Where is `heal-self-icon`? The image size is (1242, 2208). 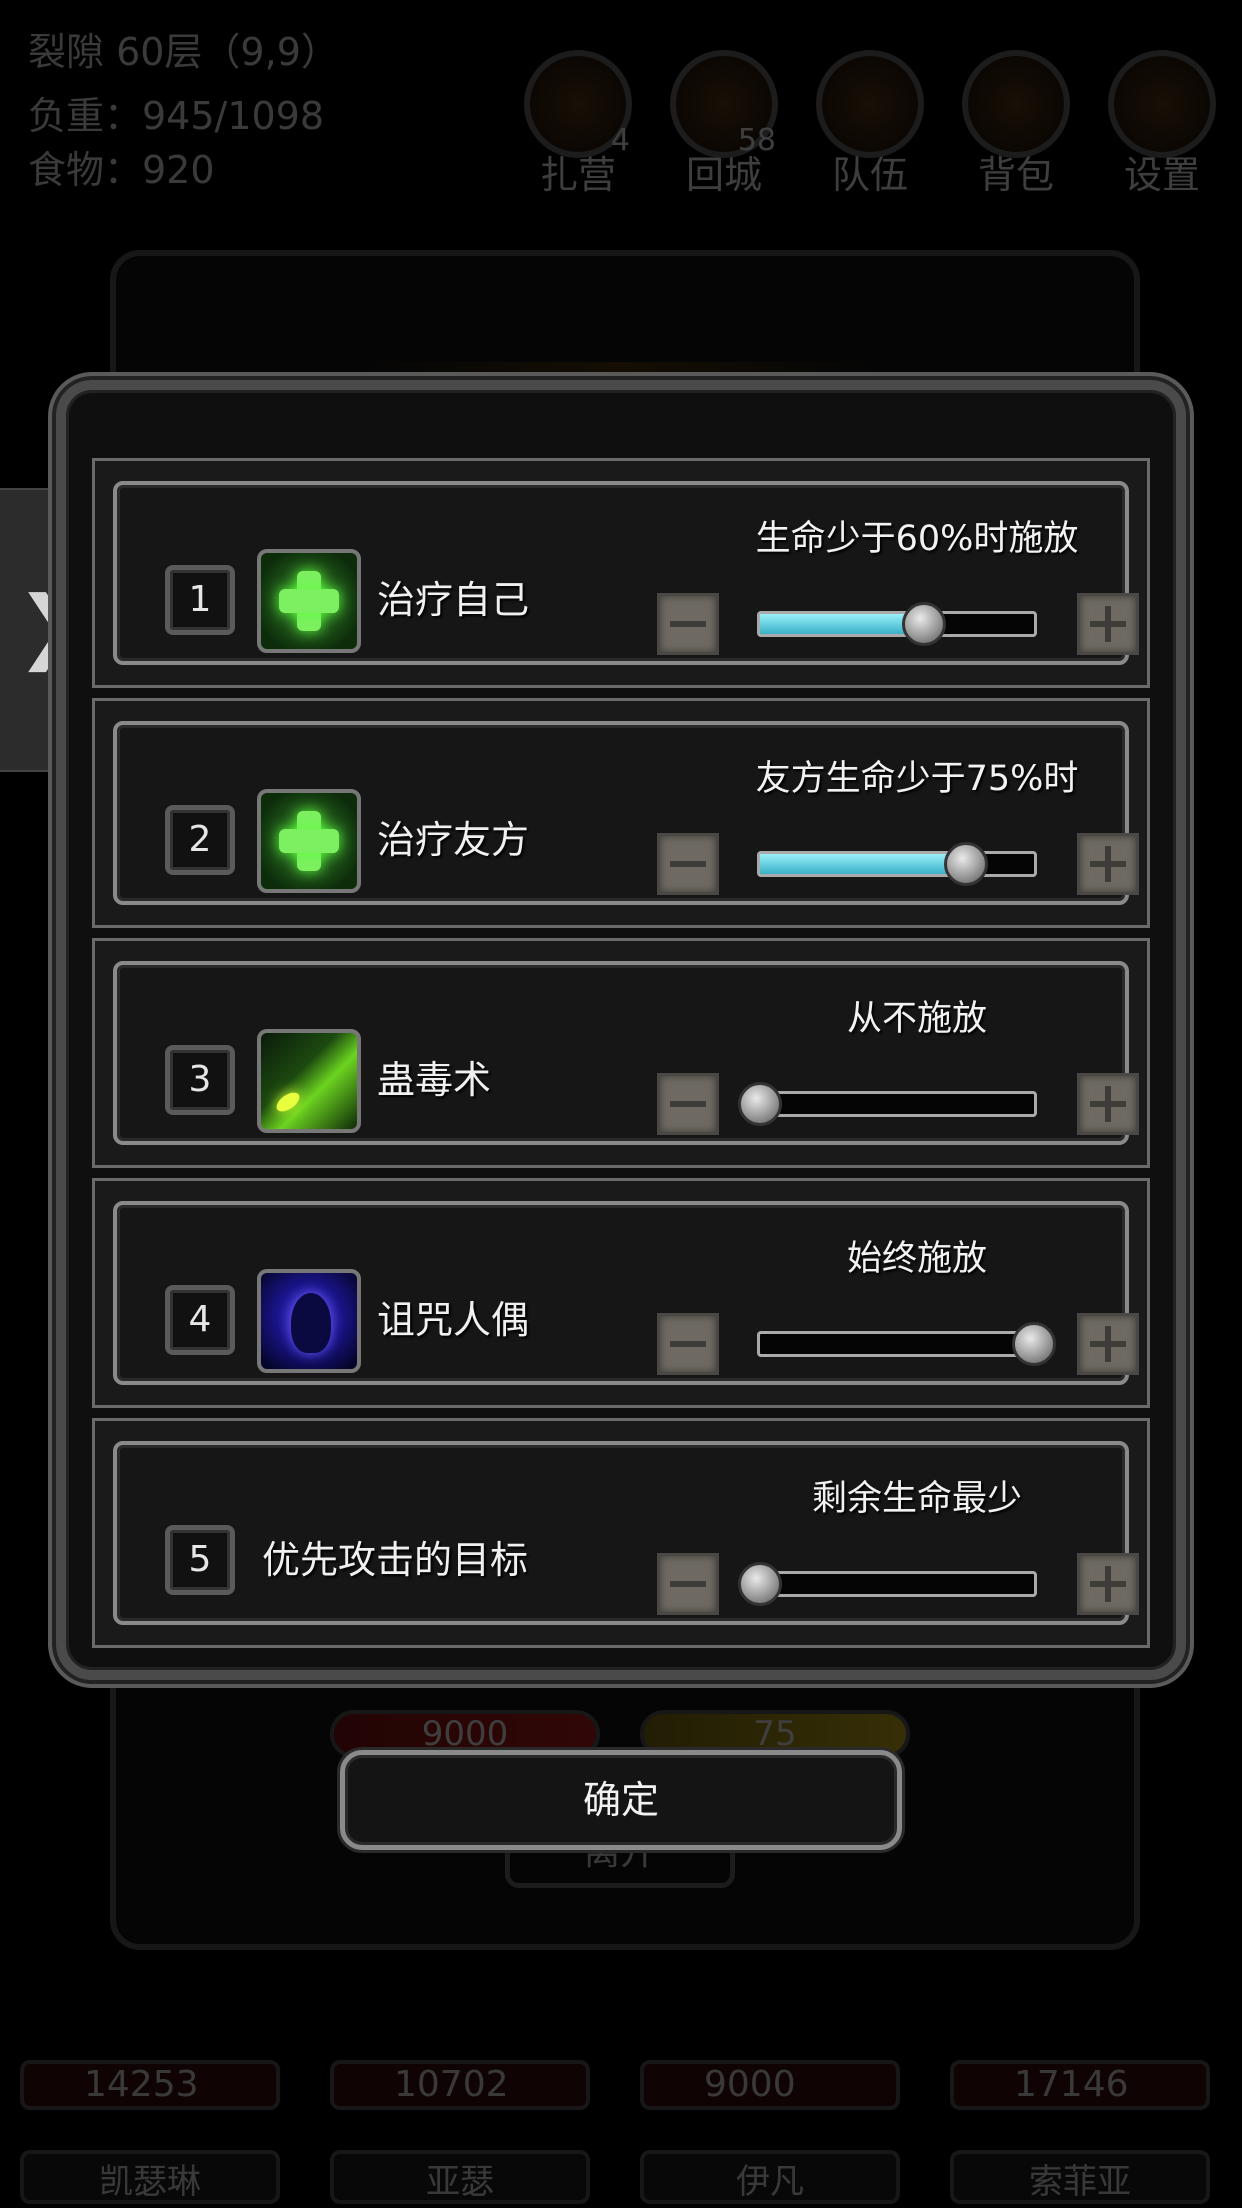 heal-self-icon is located at coordinates (309, 601).